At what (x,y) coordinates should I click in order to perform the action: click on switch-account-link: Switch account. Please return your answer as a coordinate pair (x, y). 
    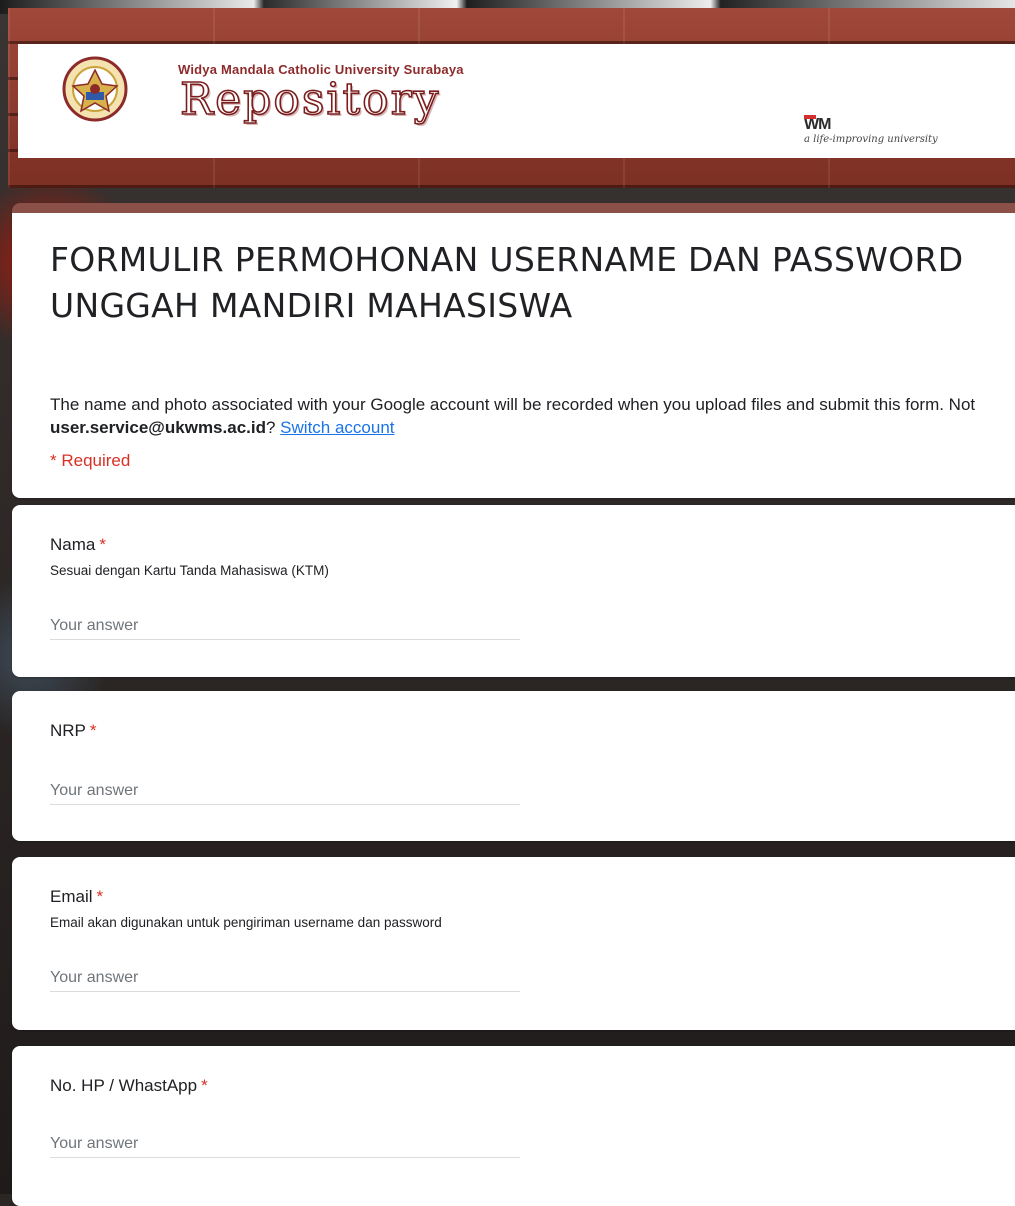
    Looking at the image, I should click on (337, 427).